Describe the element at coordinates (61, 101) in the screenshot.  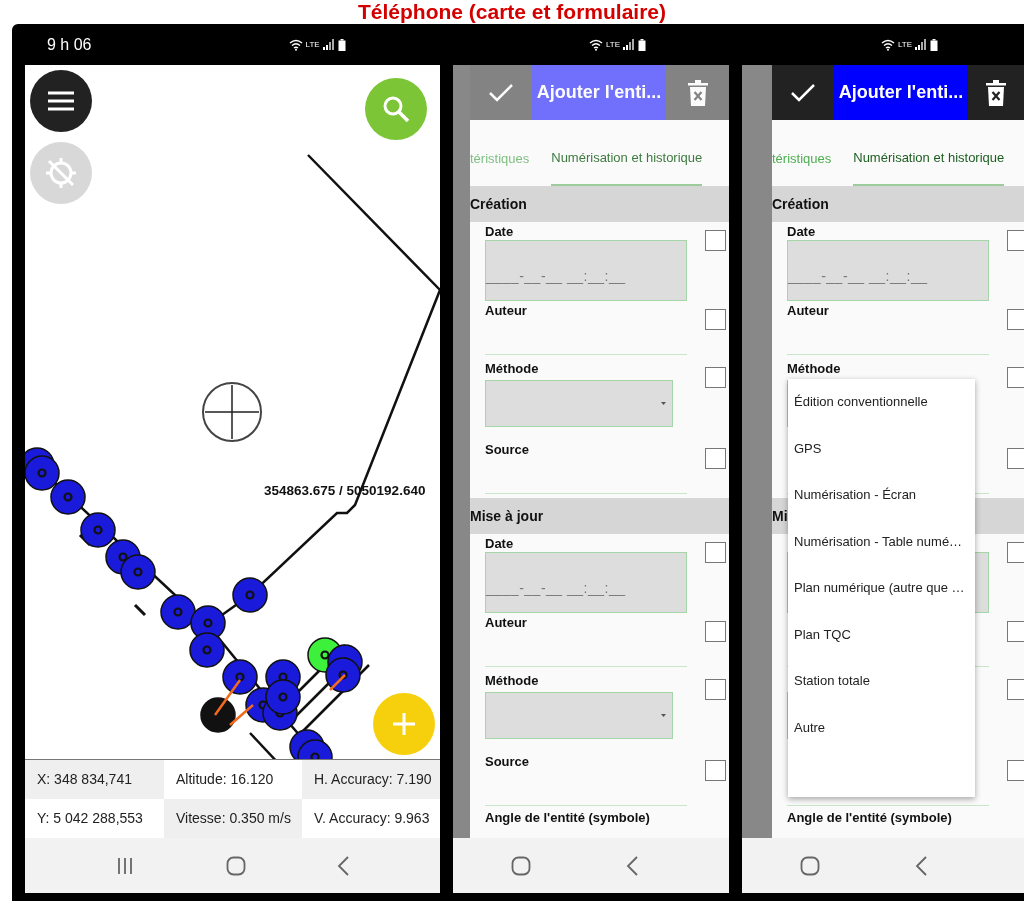
I see `menu-icon` at that location.